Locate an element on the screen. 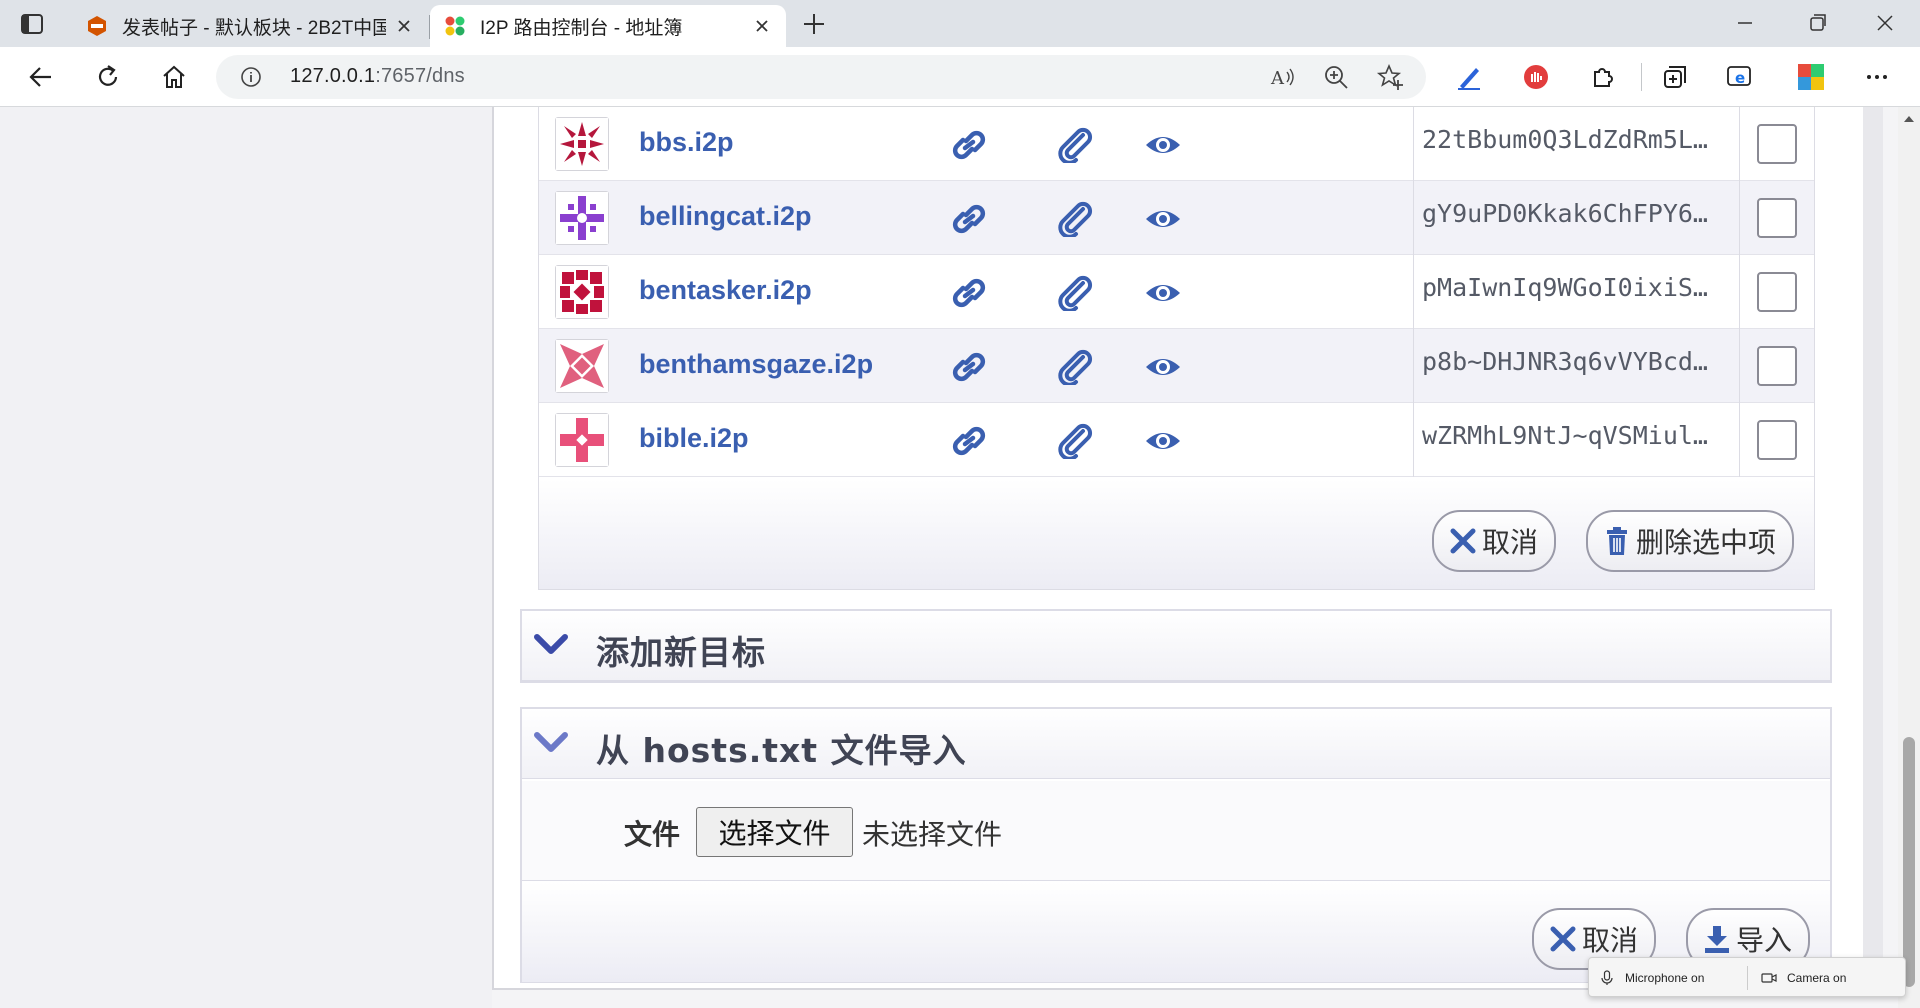  media-indicator: Microphone on Camera on is located at coordinates (1747, 977).